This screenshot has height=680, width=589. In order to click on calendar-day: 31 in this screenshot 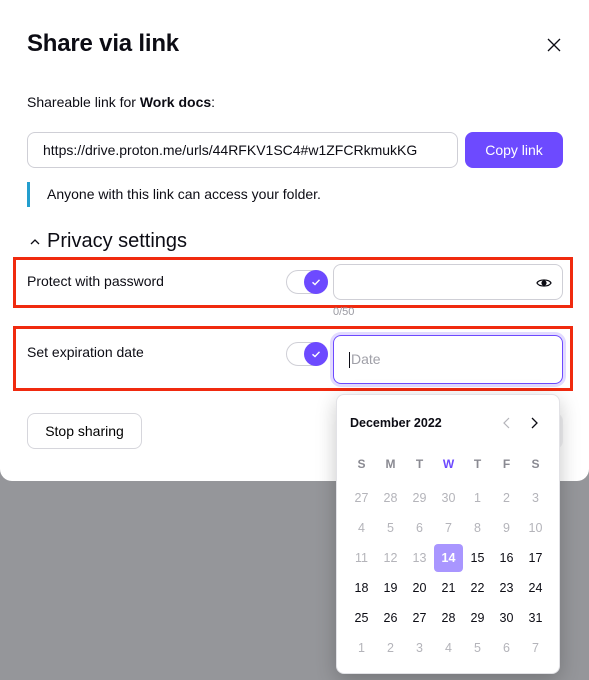, I will do `click(536, 618)`.